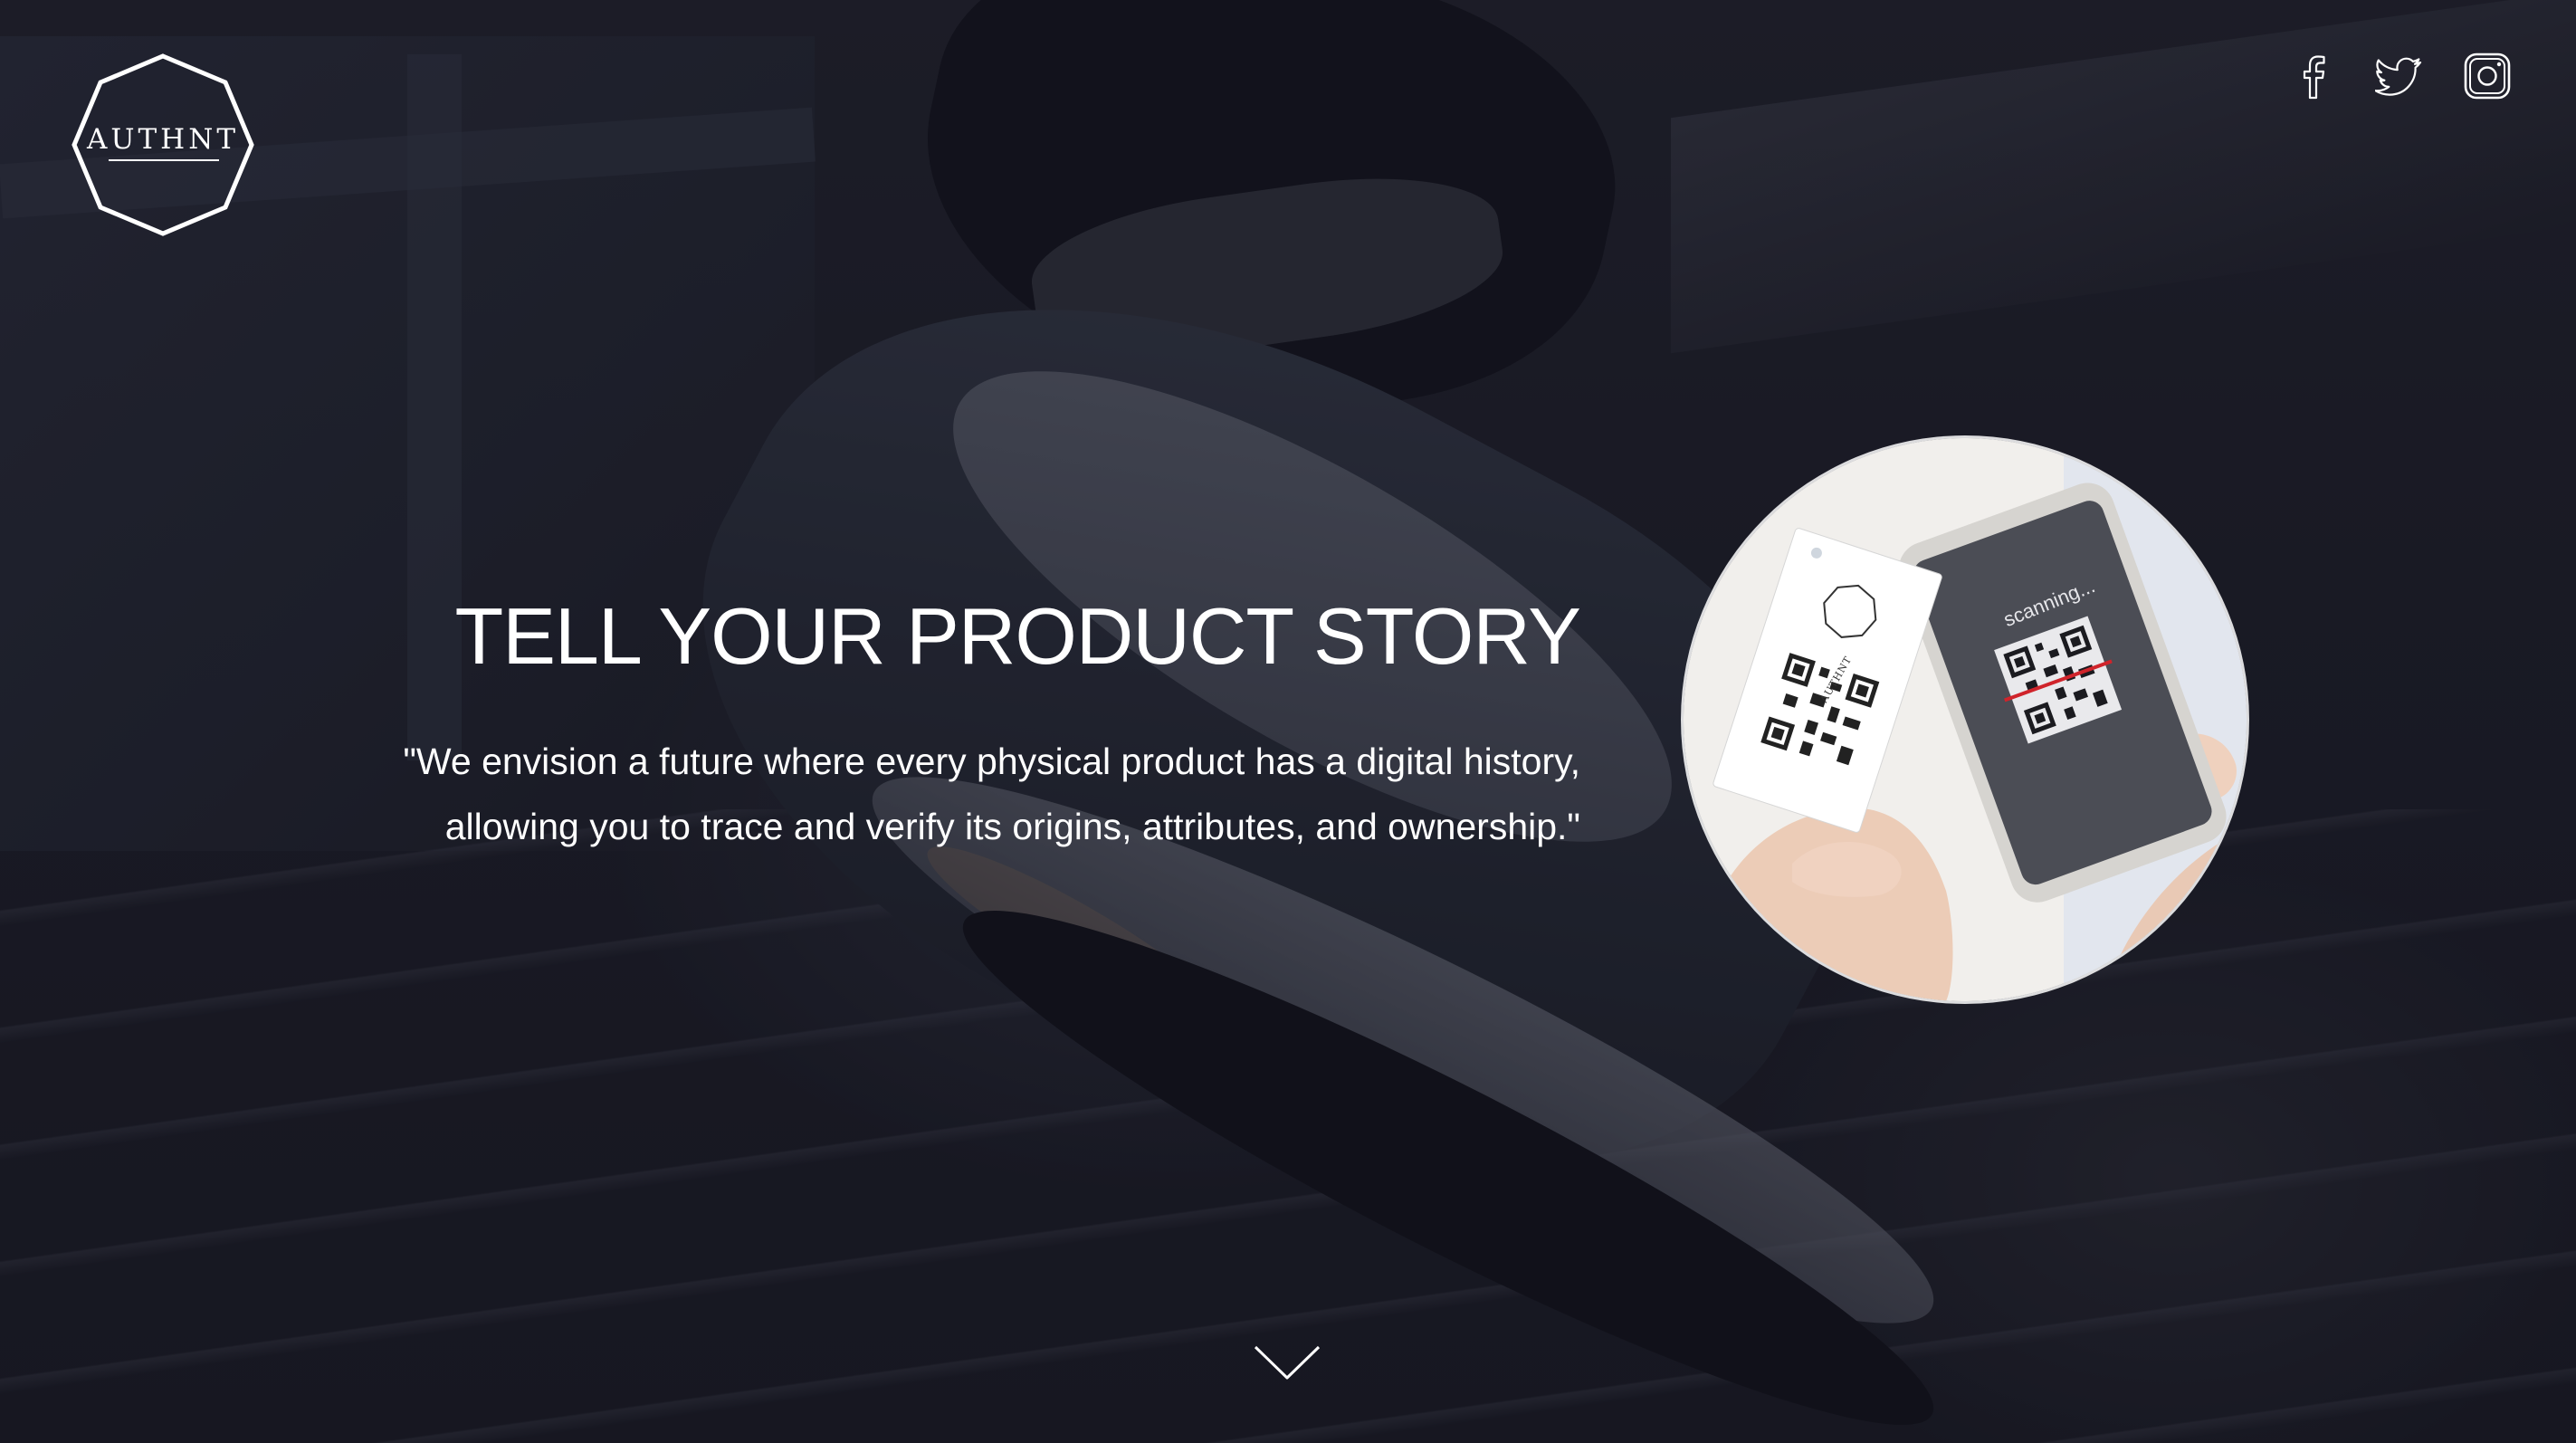 The height and width of the screenshot is (1443, 2576). I want to click on twitter-icon, so click(2399, 76).